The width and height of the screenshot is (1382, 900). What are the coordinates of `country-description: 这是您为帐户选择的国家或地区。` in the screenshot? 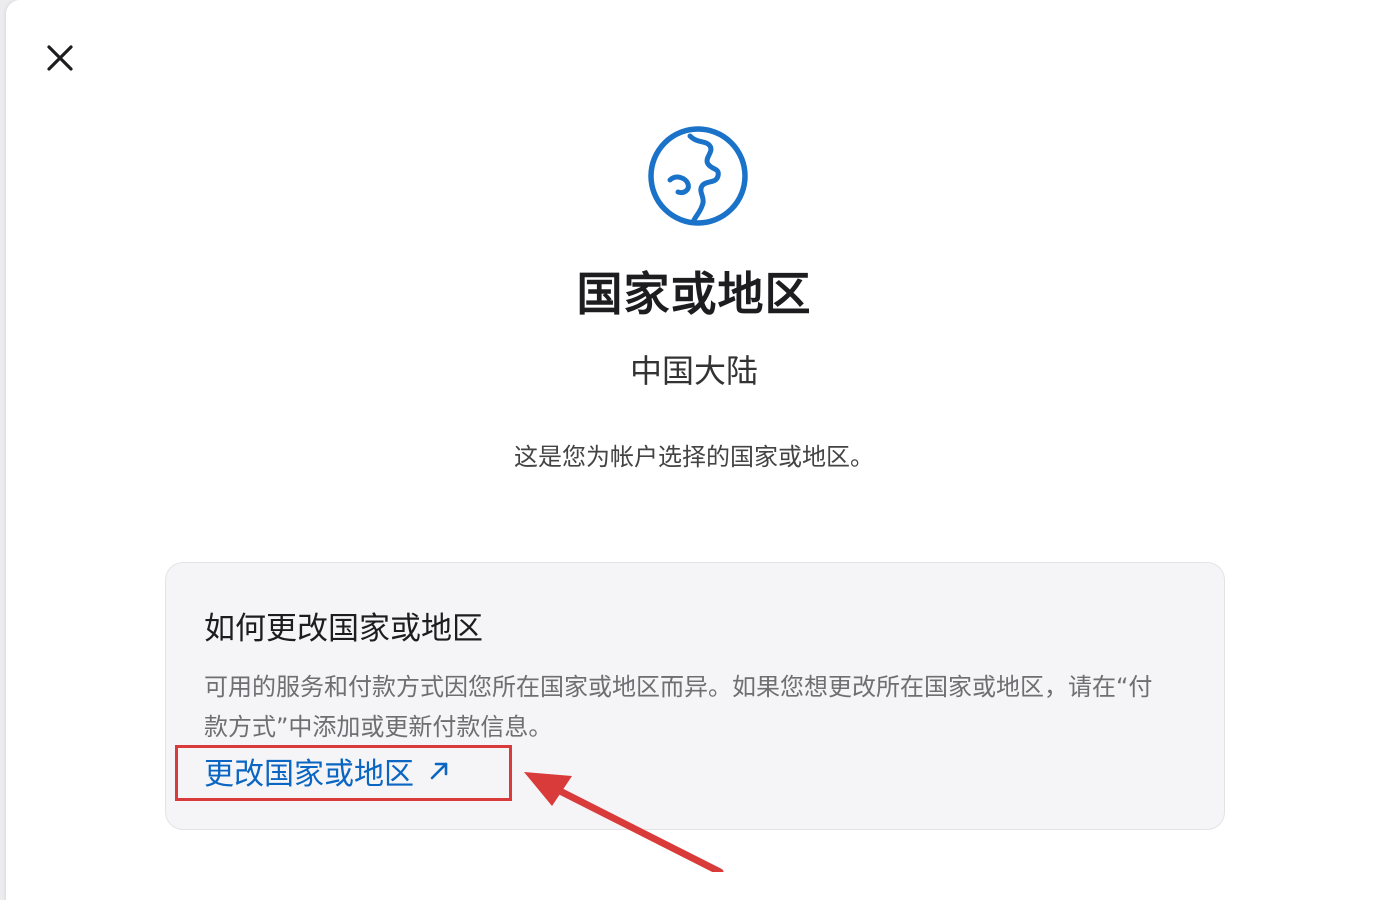 It's located at (694, 457).